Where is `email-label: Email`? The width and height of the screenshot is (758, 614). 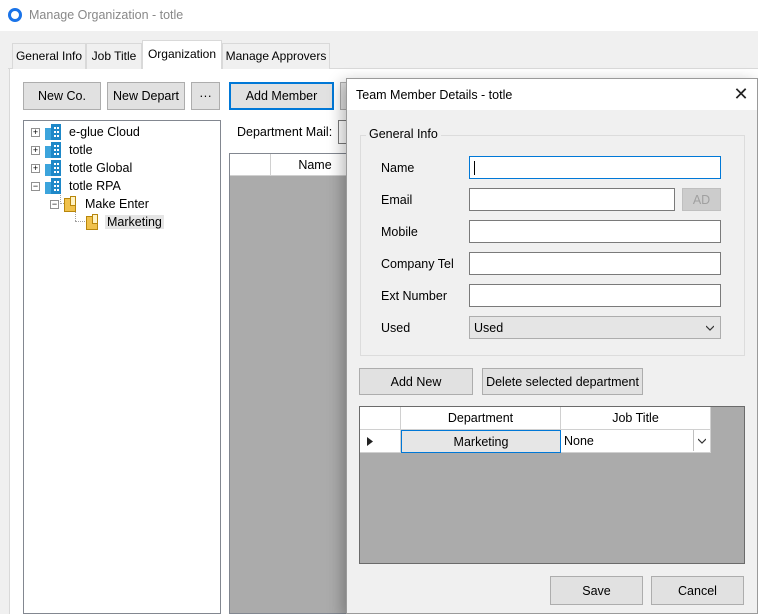
email-label: Email is located at coordinates (397, 200).